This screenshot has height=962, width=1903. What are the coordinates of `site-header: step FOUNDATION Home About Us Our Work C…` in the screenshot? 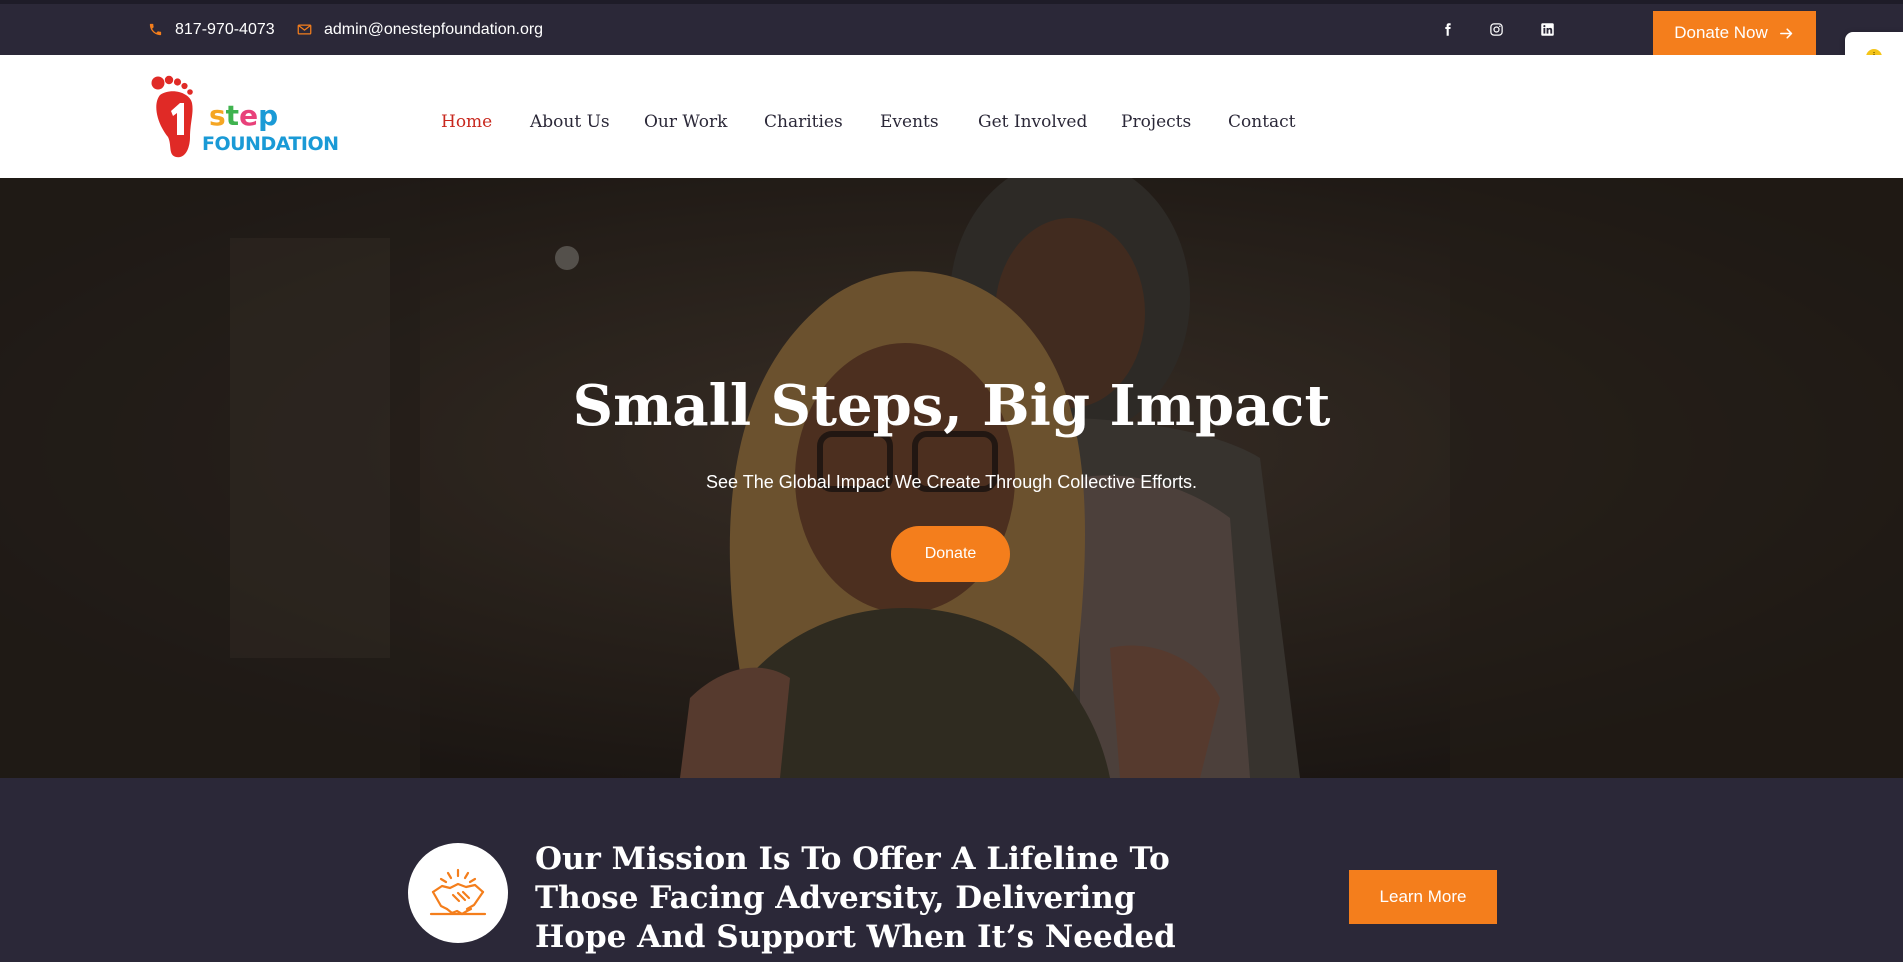 It's located at (951, 116).